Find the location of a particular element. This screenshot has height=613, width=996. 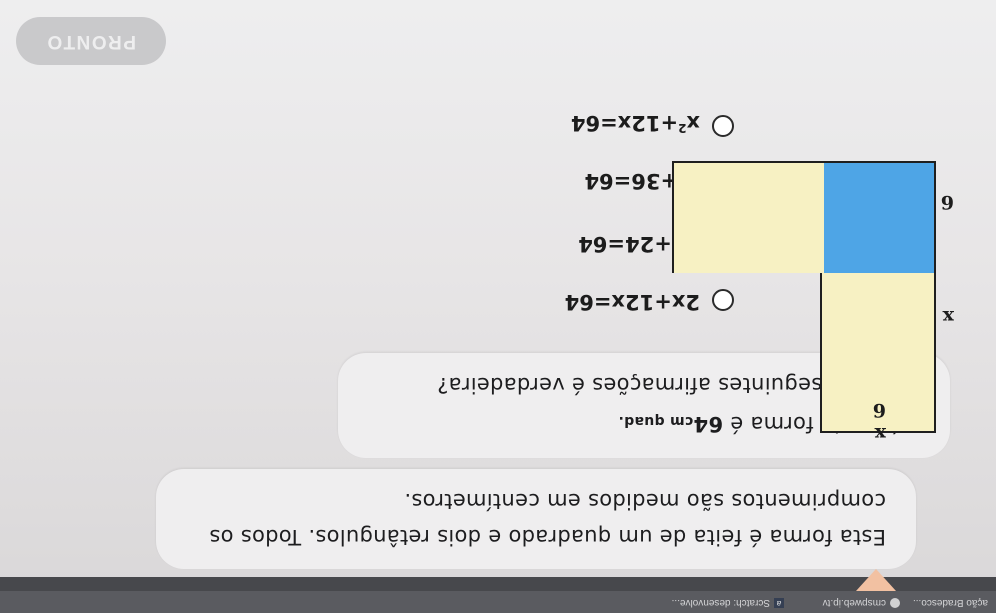

label-top-6: 6 is located at coordinates (879, 410).